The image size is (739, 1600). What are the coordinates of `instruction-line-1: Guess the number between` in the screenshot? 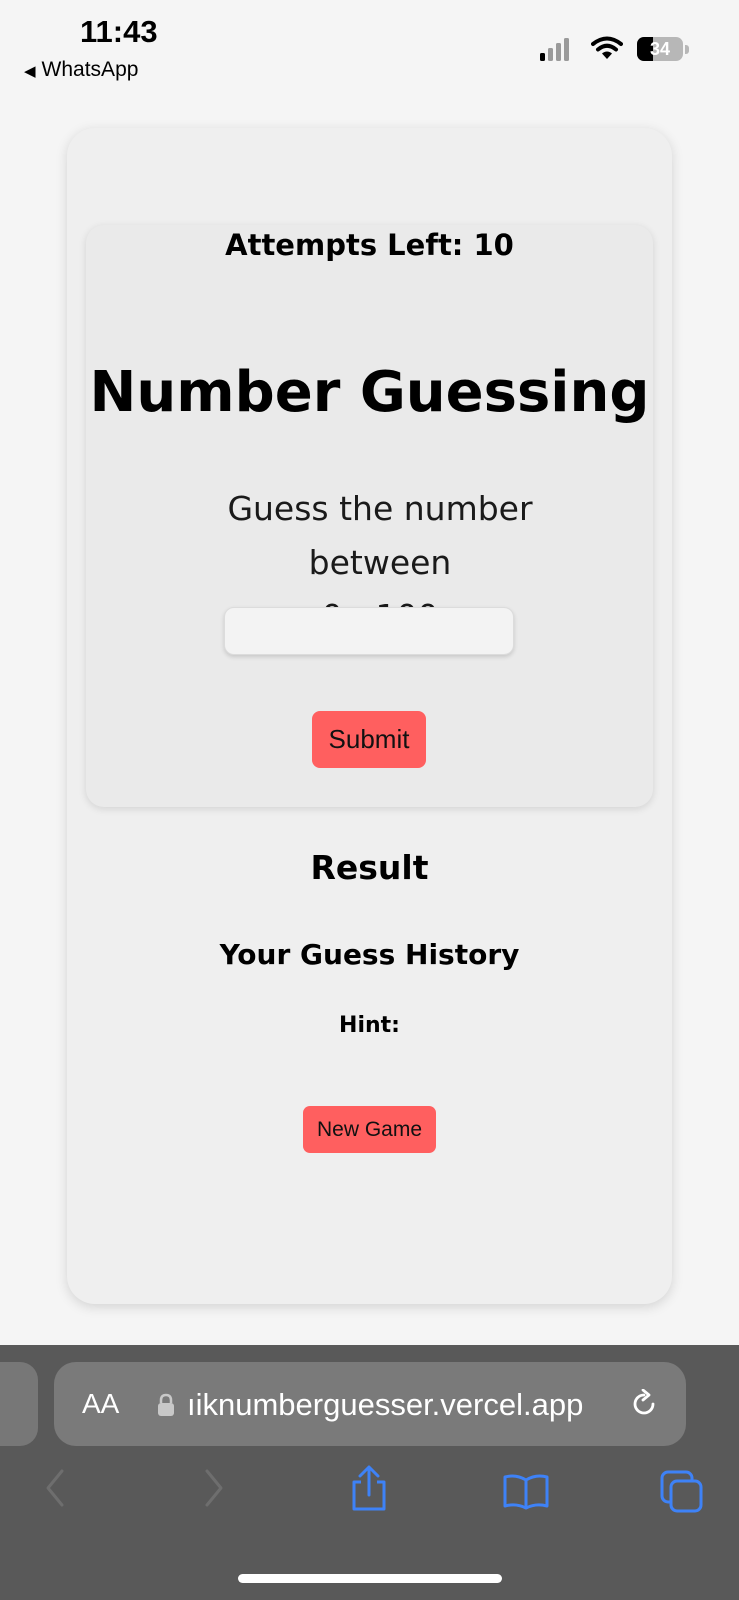 It's located at (380, 535).